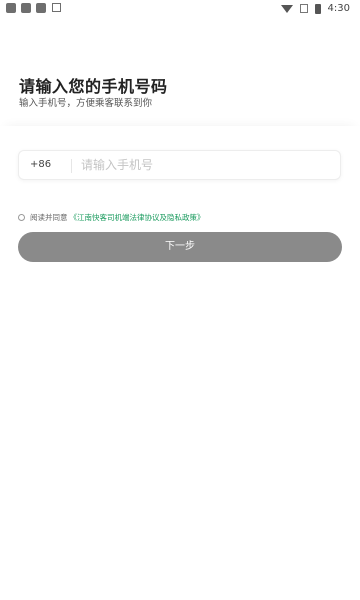 This screenshot has height=600, width=360. I want to click on page-title: 请输入您的手机号码, so click(93, 86).